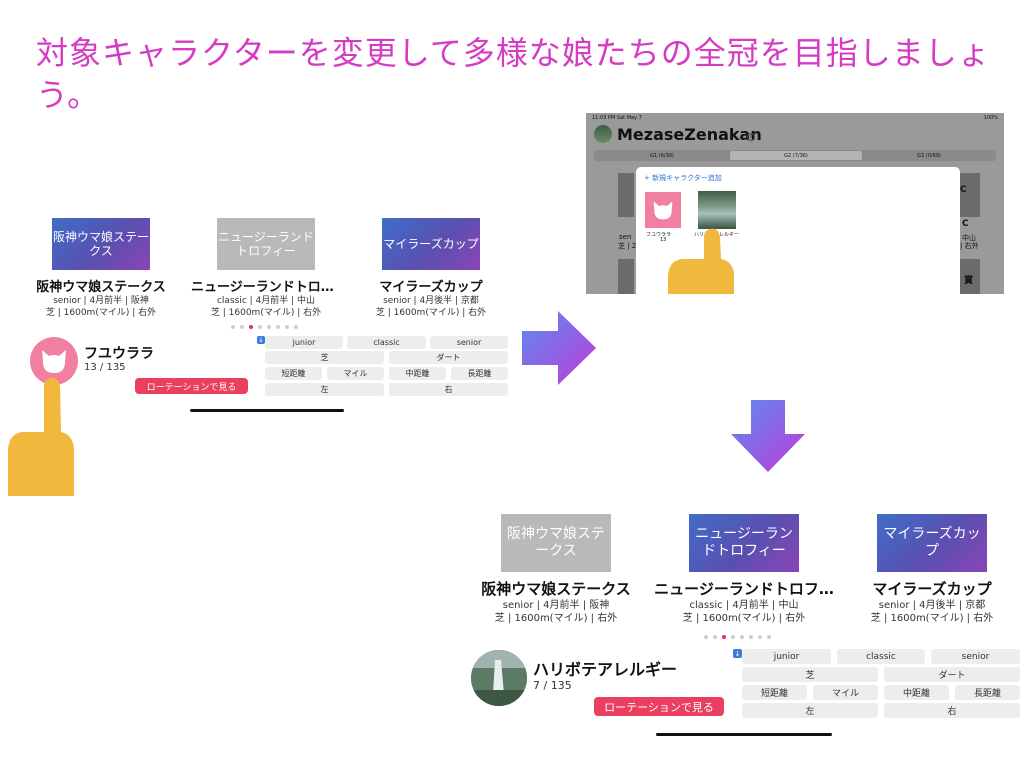 This screenshot has height=768, width=1024. What do you see at coordinates (768, 436) in the screenshot?
I see `arrow-down-icon` at bounding box center [768, 436].